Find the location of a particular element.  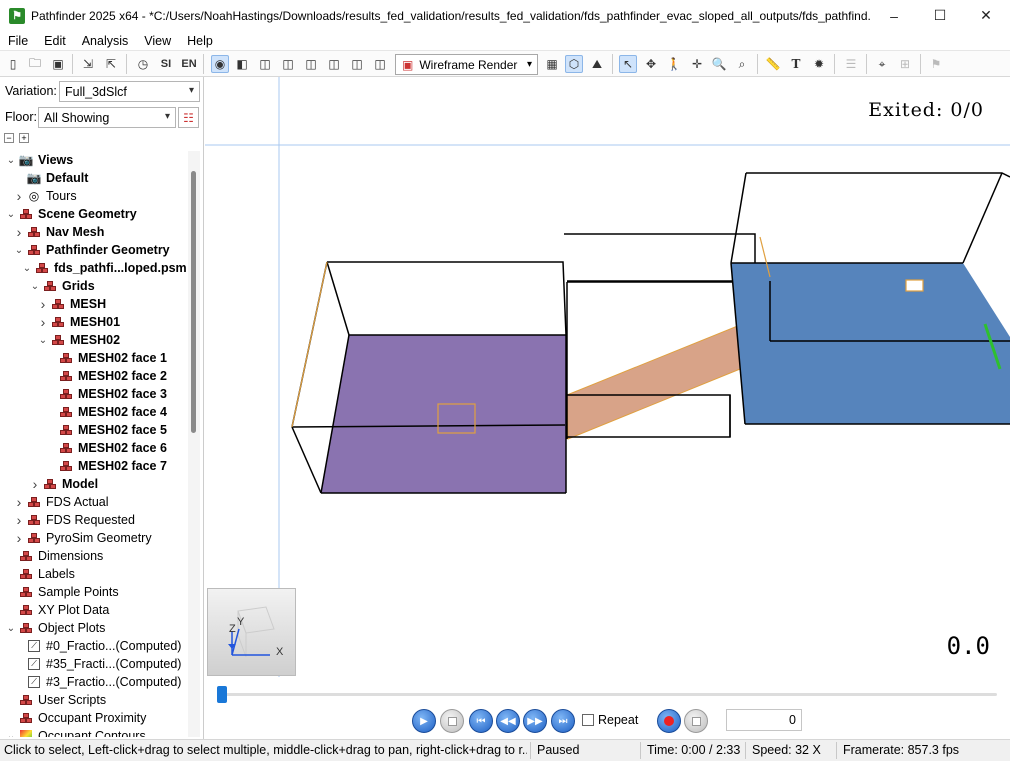

last-frame-button: ⏭ is located at coordinates (563, 721).